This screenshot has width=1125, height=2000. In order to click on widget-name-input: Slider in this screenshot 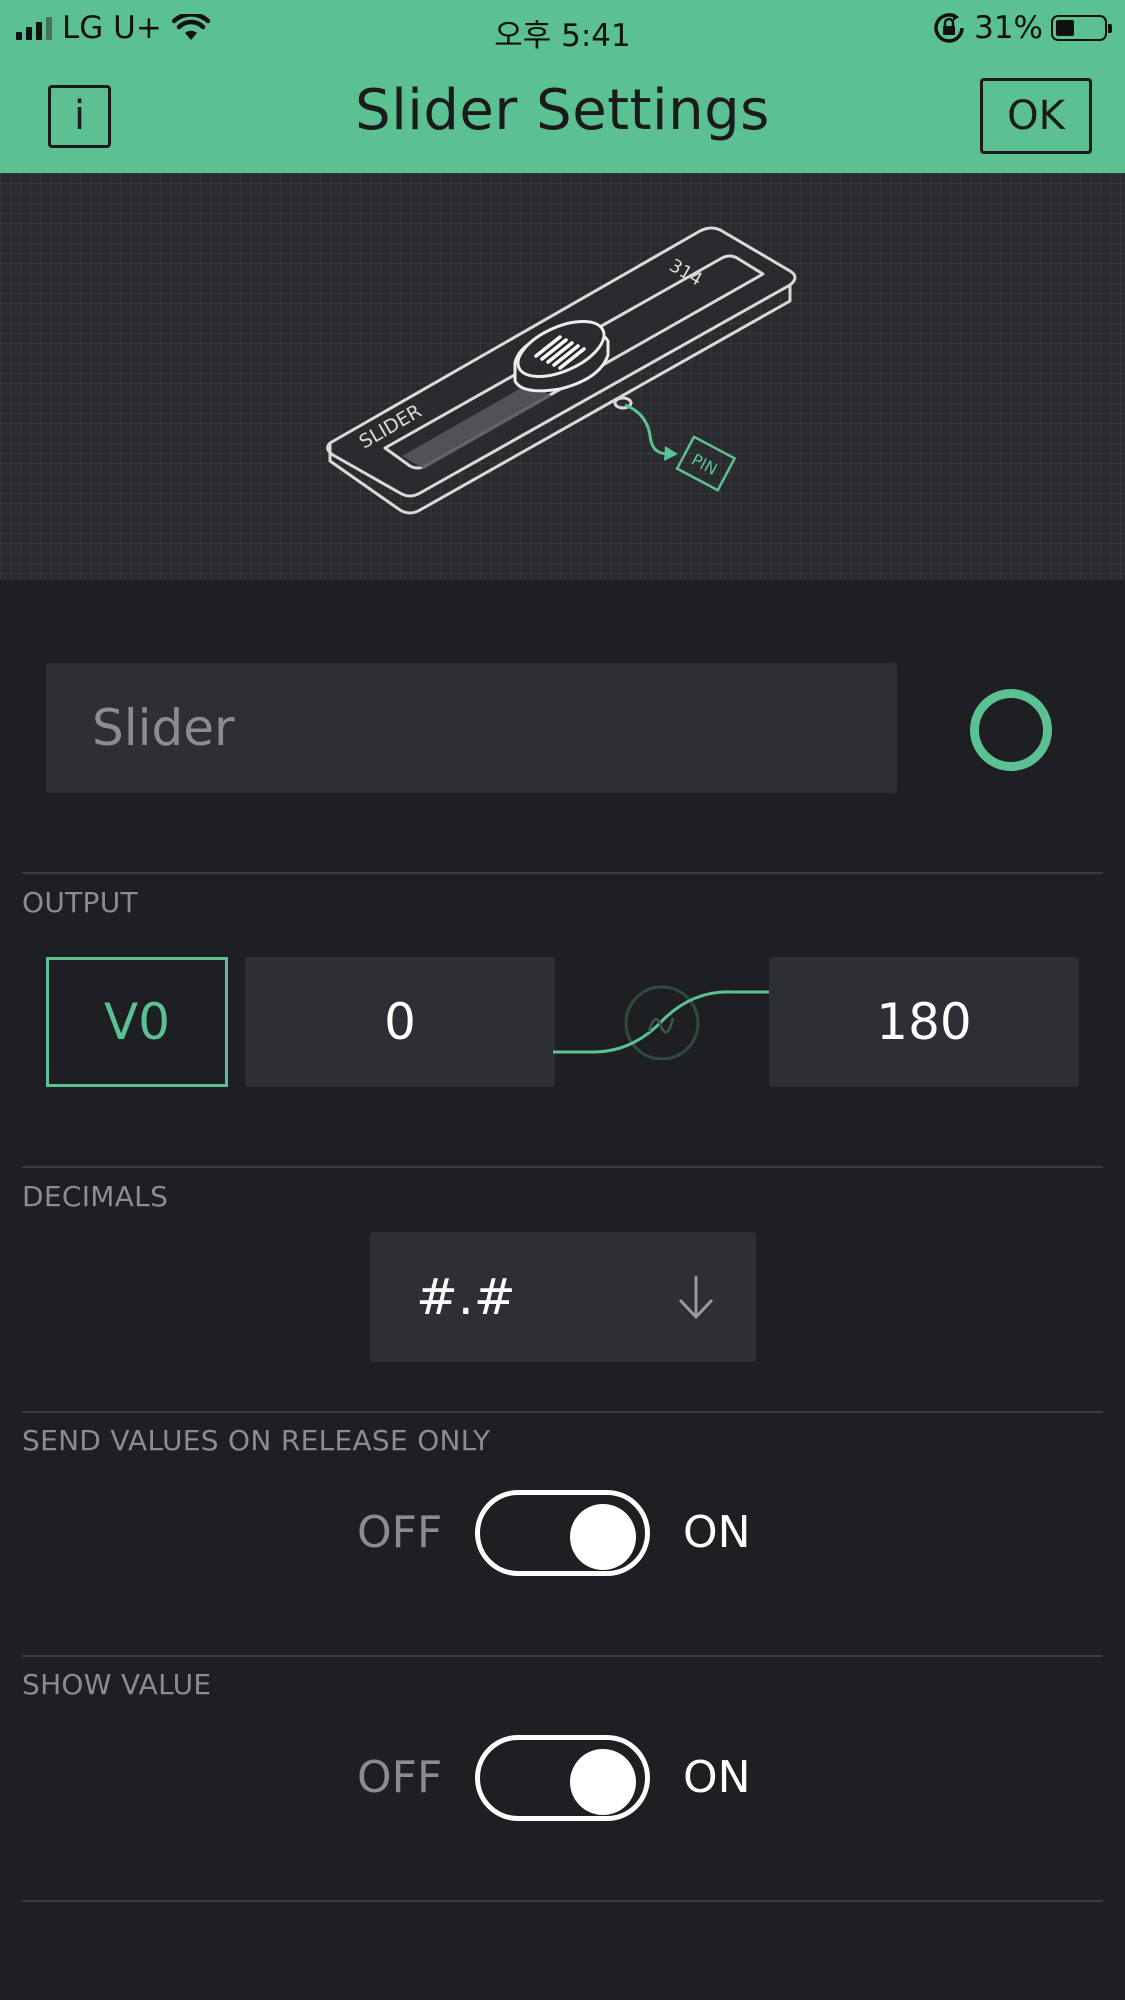, I will do `click(471, 728)`.